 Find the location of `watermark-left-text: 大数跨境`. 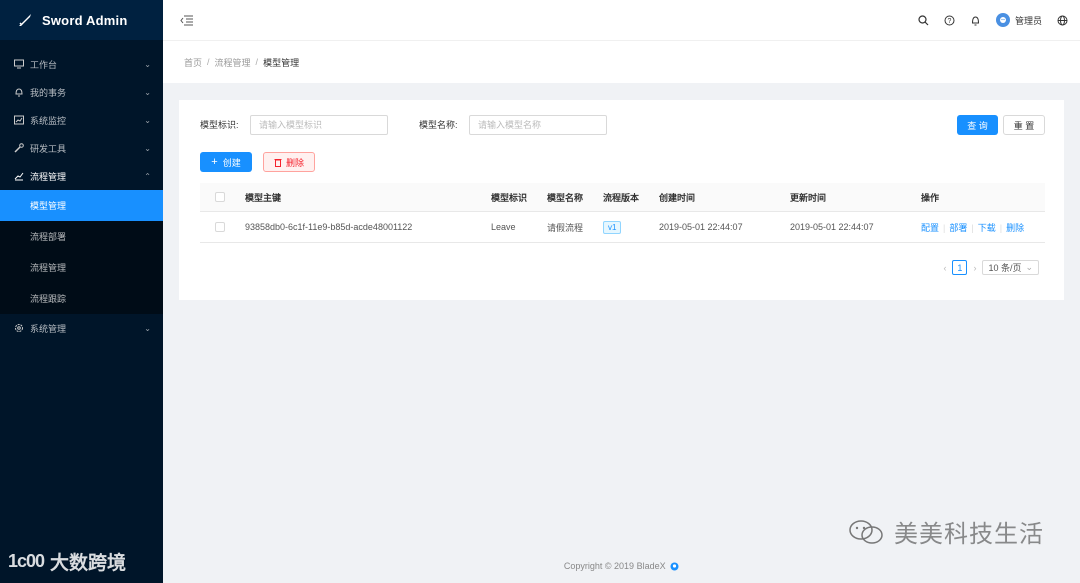

watermark-left-text: 大数跨境 is located at coordinates (88, 563).